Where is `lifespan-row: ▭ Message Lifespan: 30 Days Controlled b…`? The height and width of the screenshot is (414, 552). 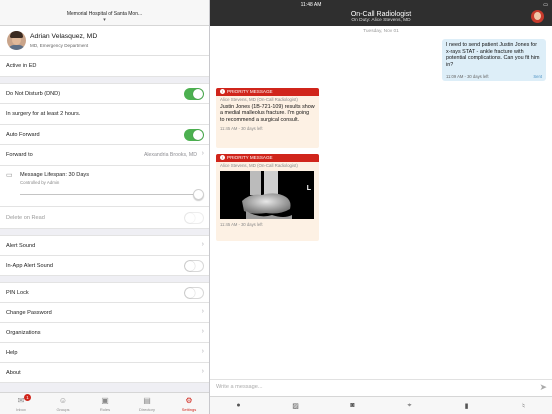
lifespan-row: ▭ Message Lifespan: 30 Days Controlled b… is located at coordinates (104, 186).